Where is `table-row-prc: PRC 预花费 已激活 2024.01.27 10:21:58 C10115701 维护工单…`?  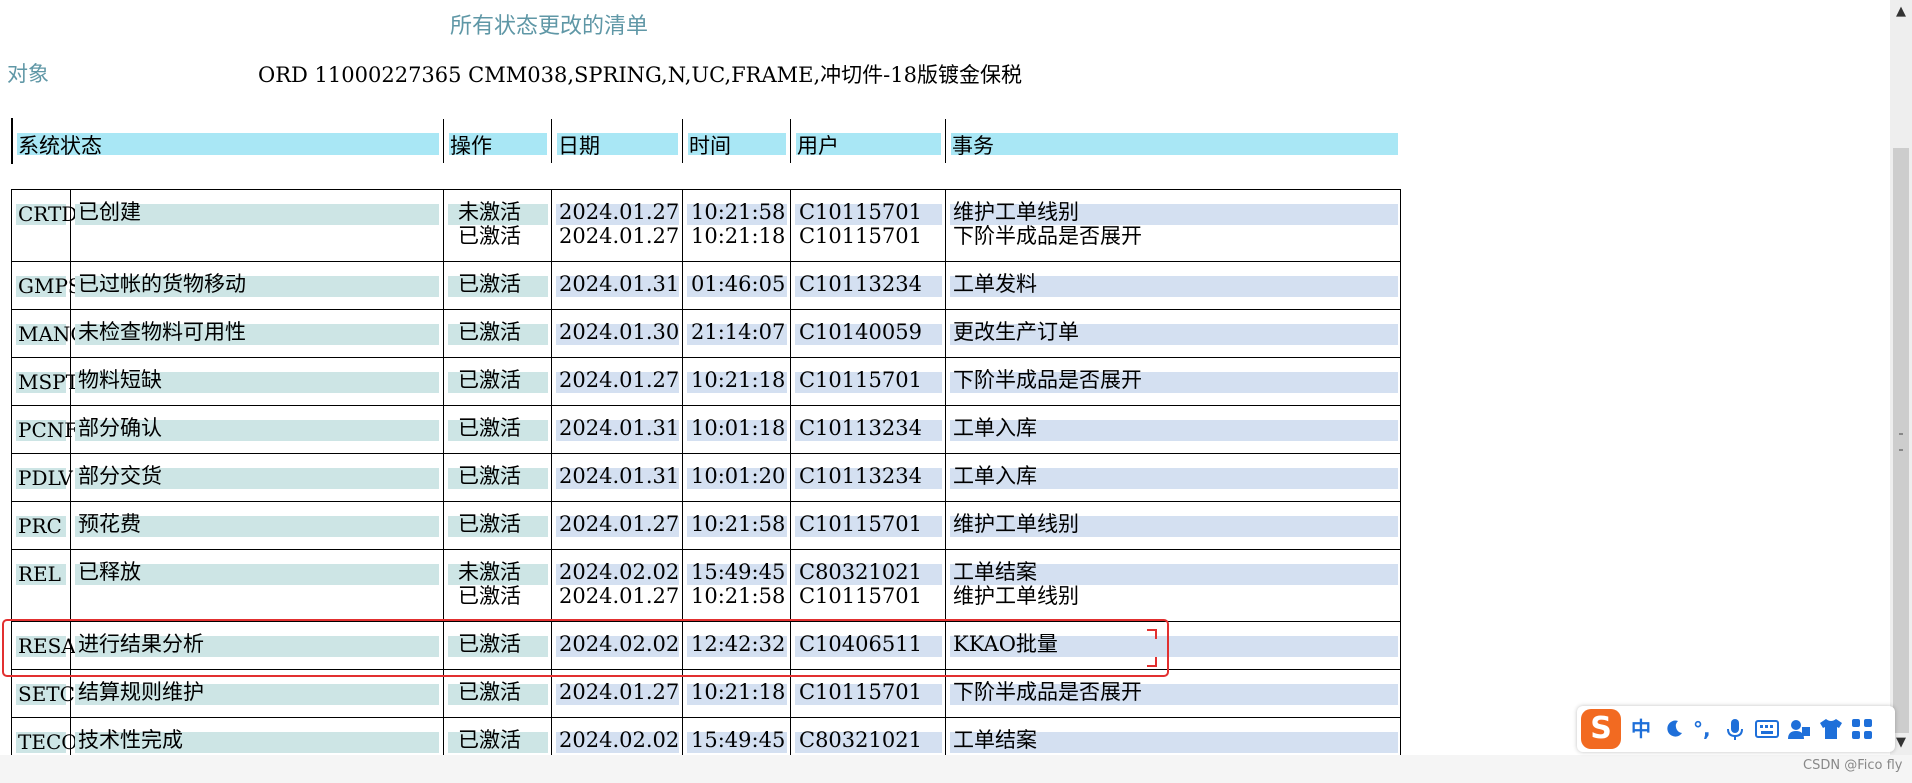
table-row-prc: PRC 预花费 已激活 2024.01.27 10:21:58 C10115701 维护工单… is located at coordinates (706, 526).